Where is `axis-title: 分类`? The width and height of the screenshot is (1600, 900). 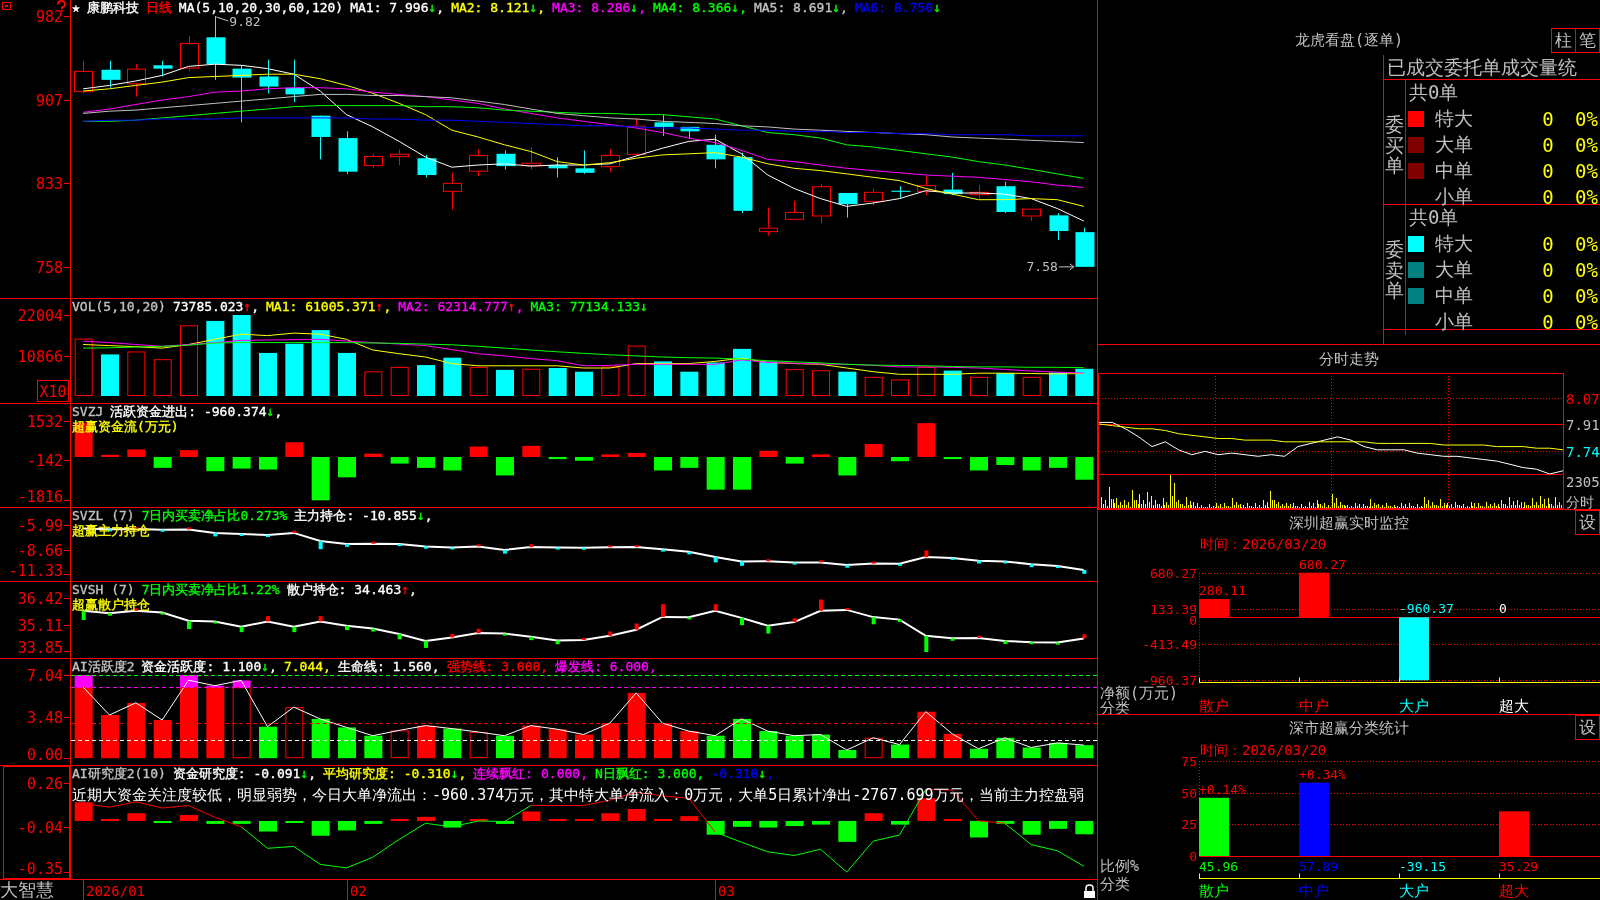
axis-title: 分类 is located at coordinates (1115, 884).